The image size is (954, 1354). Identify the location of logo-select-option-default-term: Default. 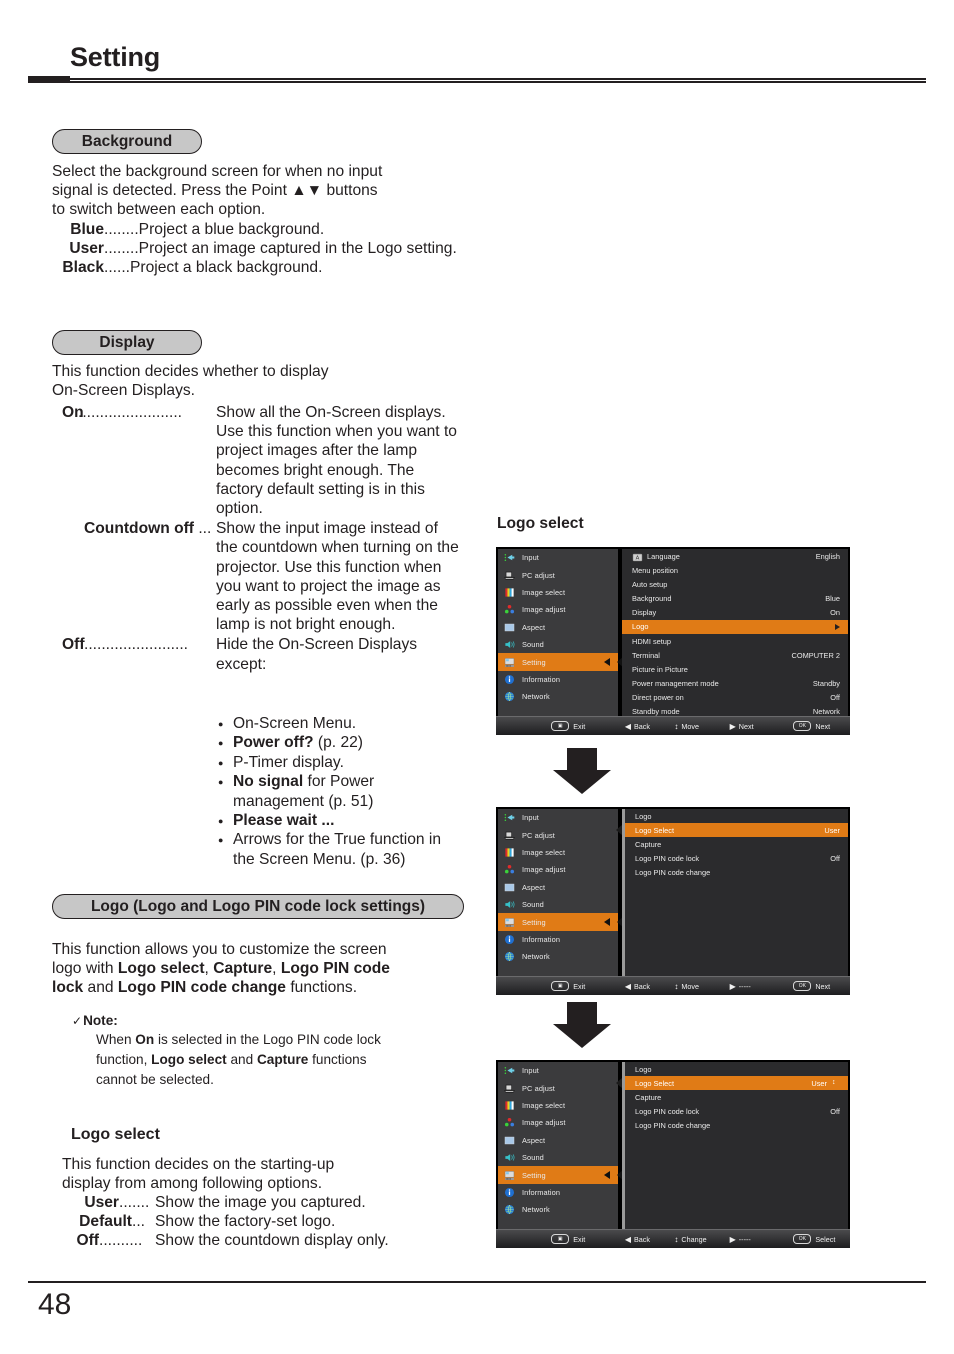
(105, 1222).